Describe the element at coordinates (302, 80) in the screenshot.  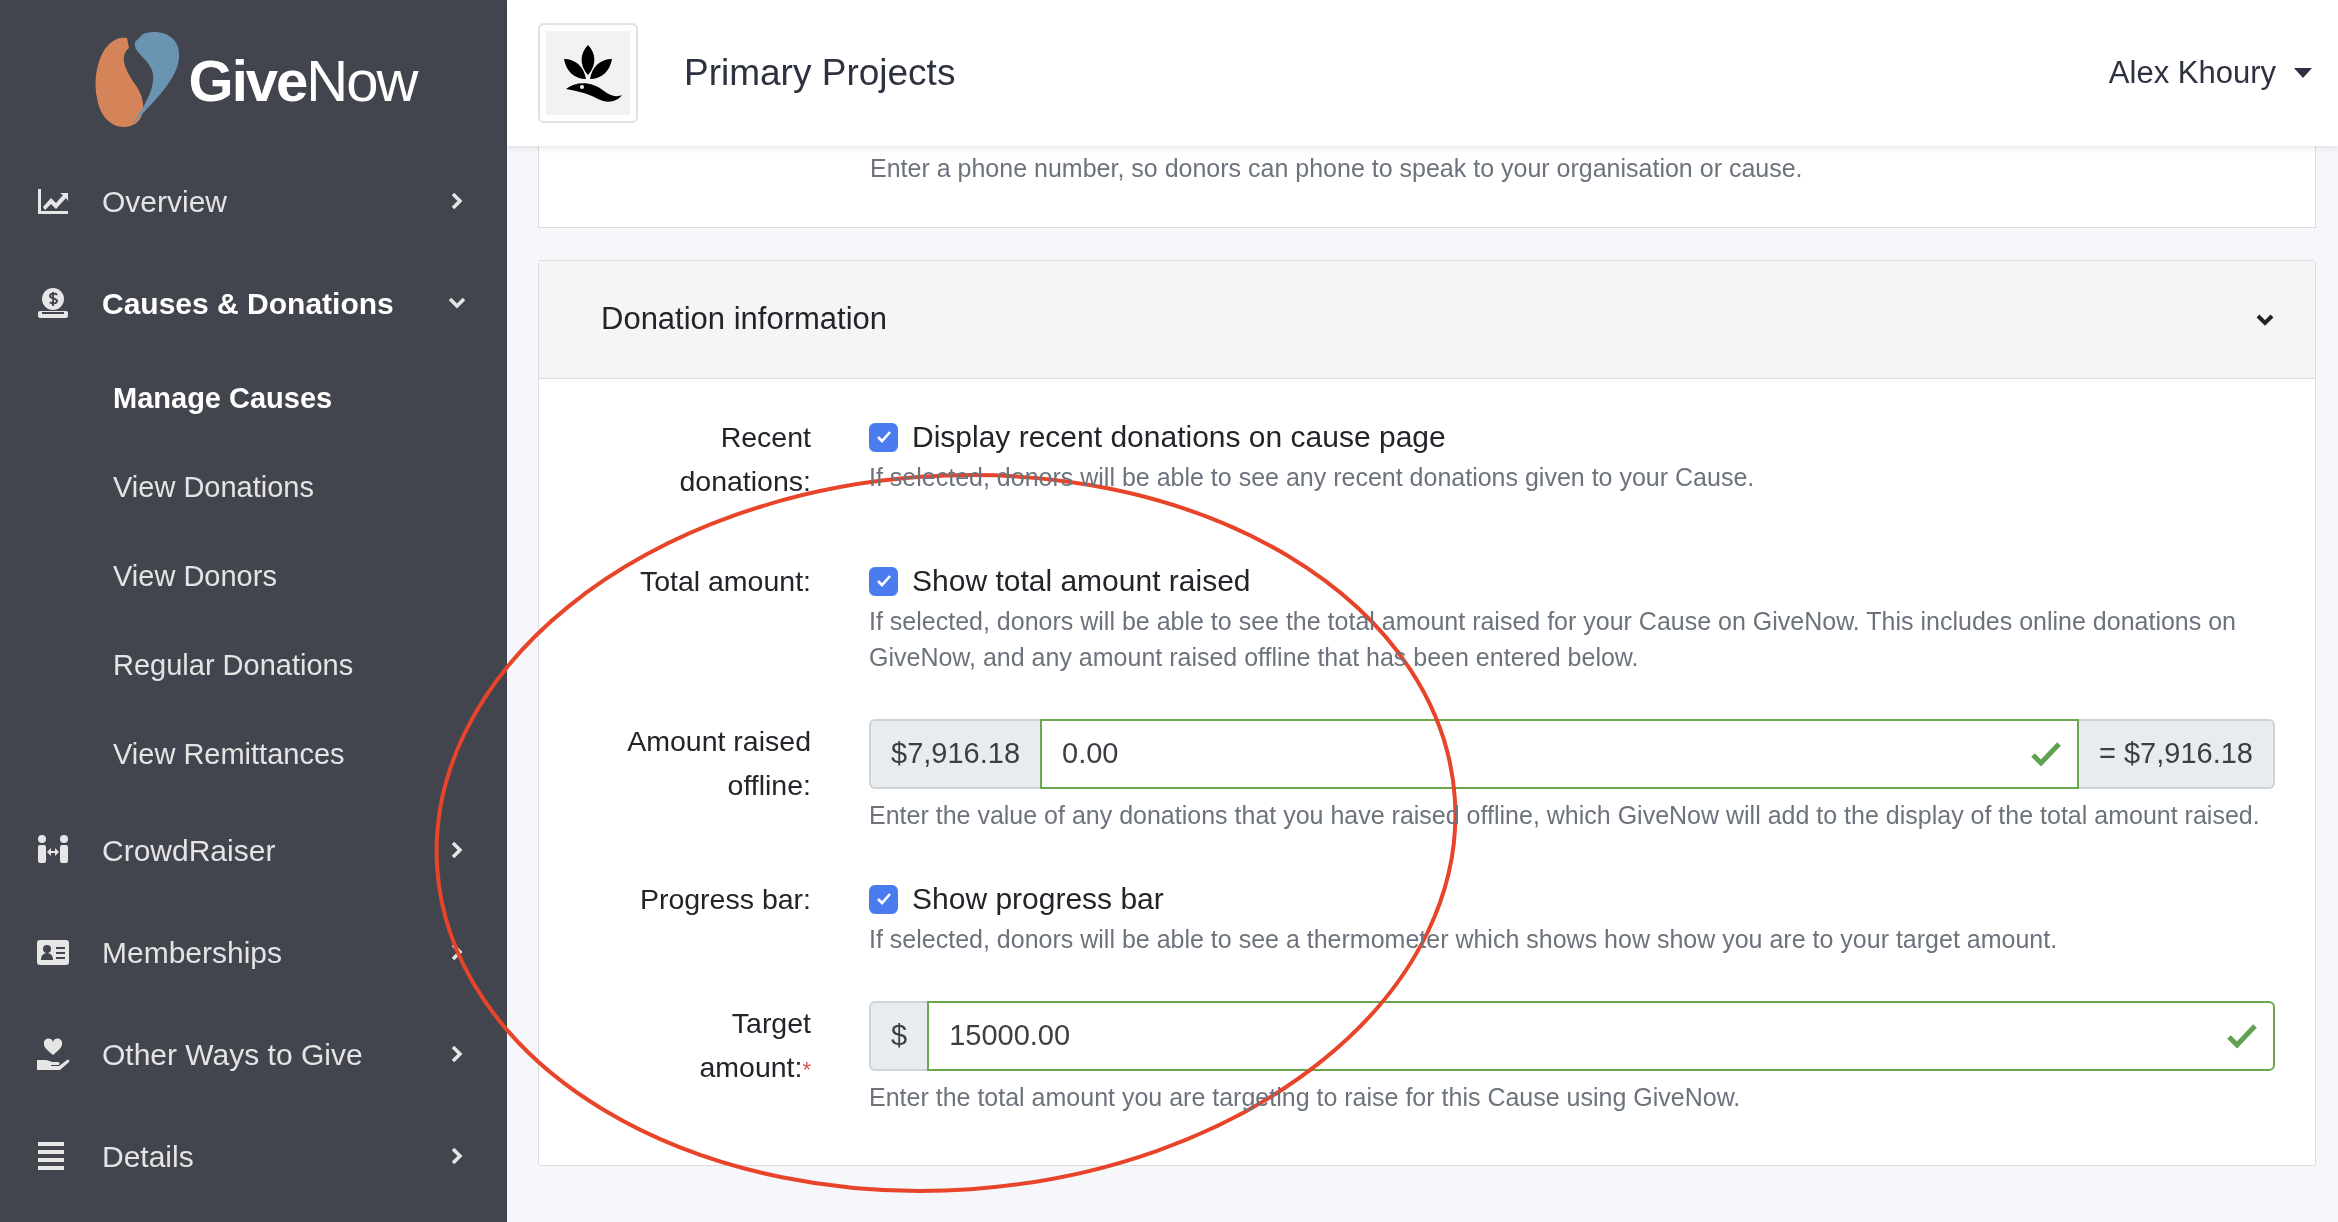
I see `givenow-logo: GiveNow` at that location.